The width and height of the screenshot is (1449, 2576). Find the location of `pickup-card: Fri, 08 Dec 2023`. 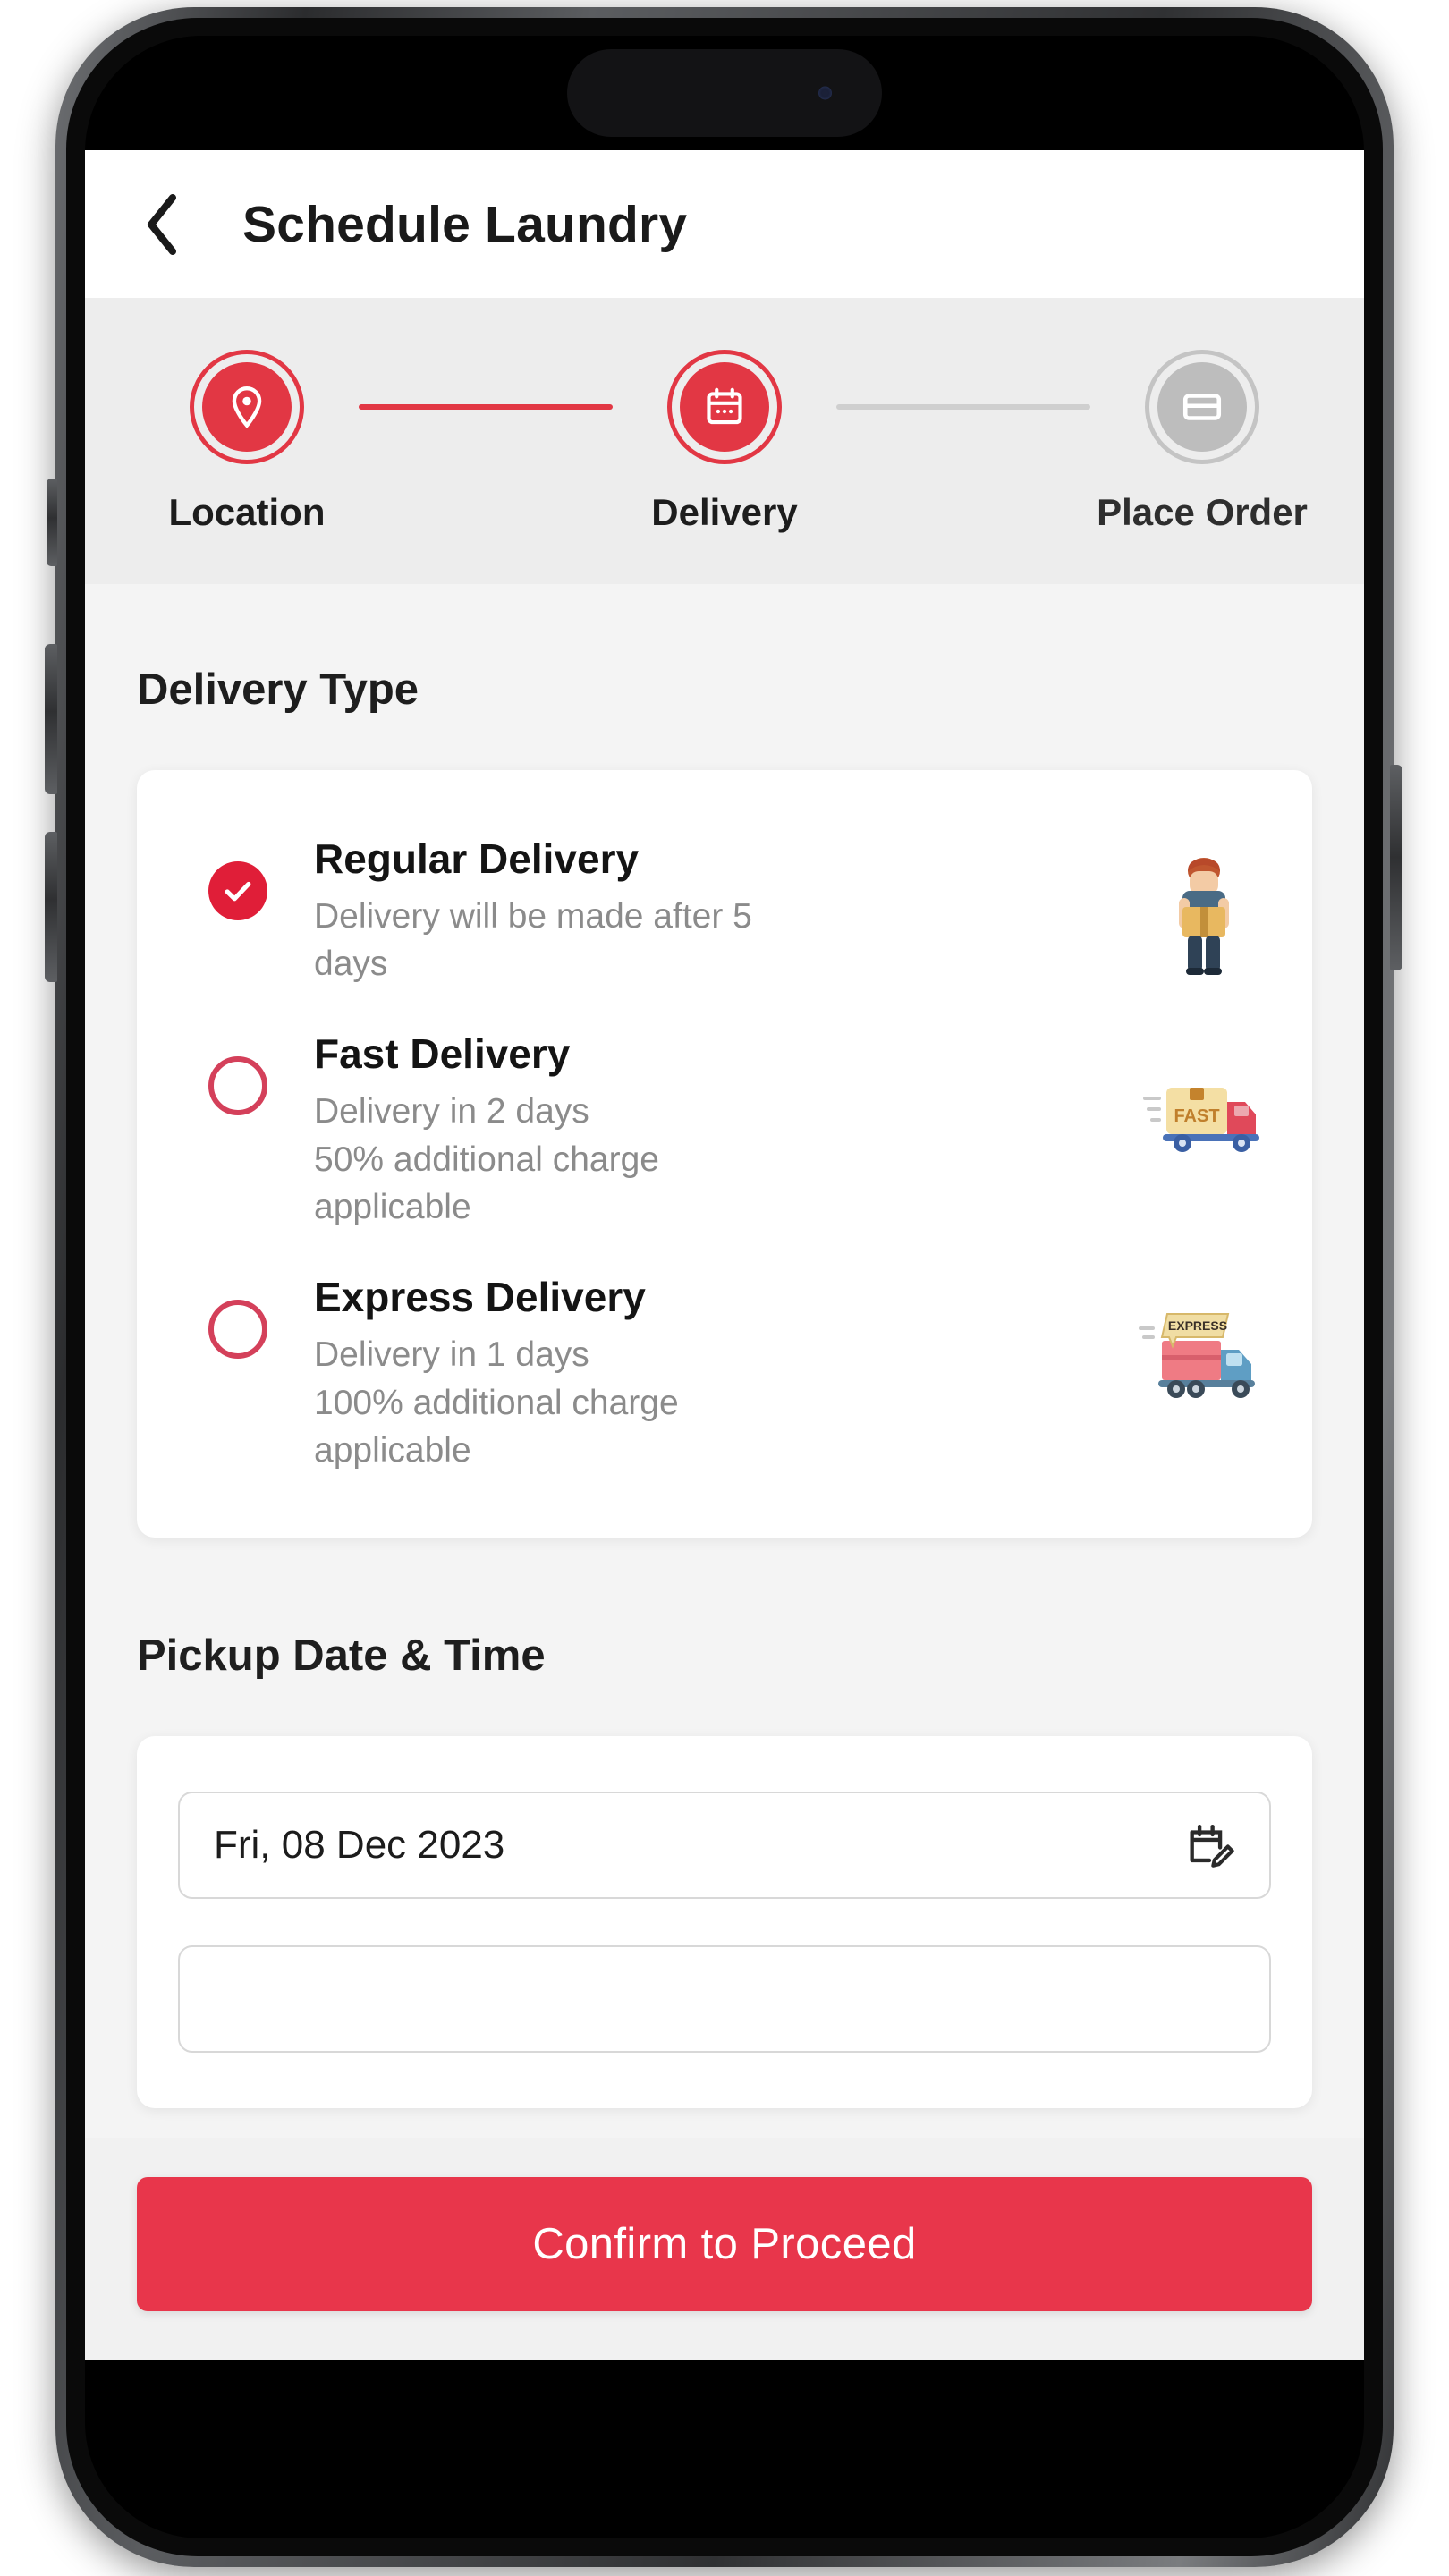

pickup-card: Fri, 08 Dec 2023 is located at coordinates (724, 1922).